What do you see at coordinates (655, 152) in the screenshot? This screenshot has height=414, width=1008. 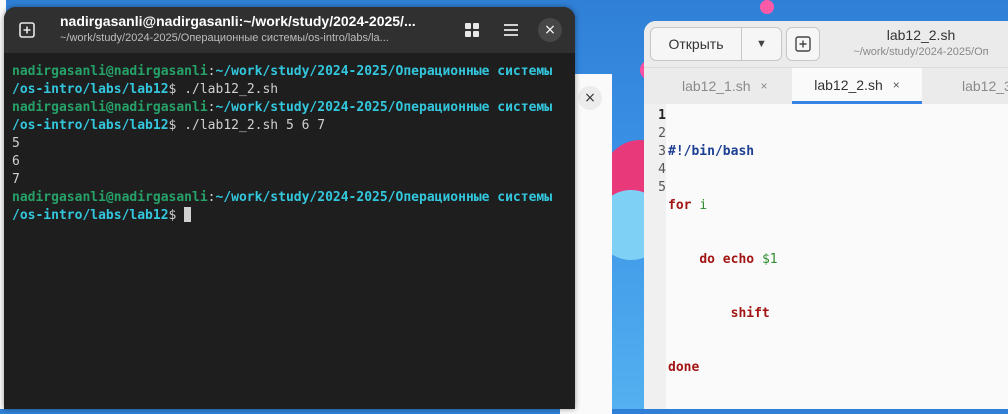 I see `line-number: 3` at bounding box center [655, 152].